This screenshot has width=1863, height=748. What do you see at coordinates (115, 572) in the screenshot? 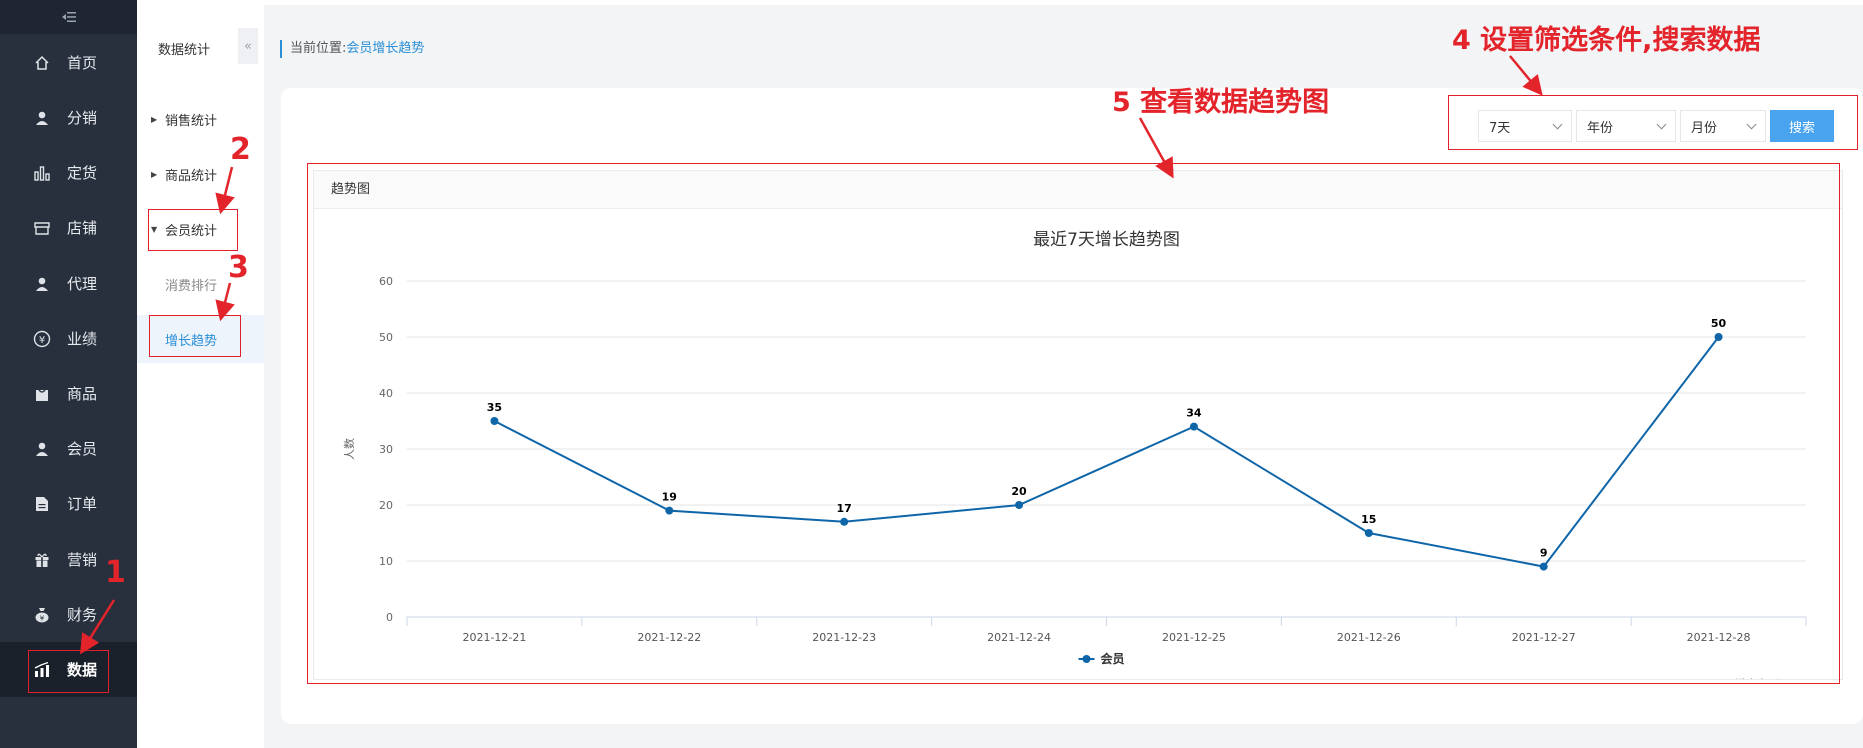
I see `annotation-step-1: 1` at bounding box center [115, 572].